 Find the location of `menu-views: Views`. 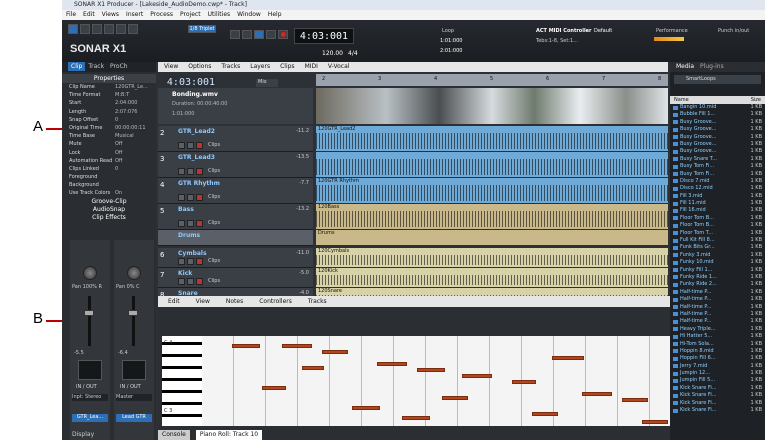

menu-views: Views is located at coordinates (110, 15).